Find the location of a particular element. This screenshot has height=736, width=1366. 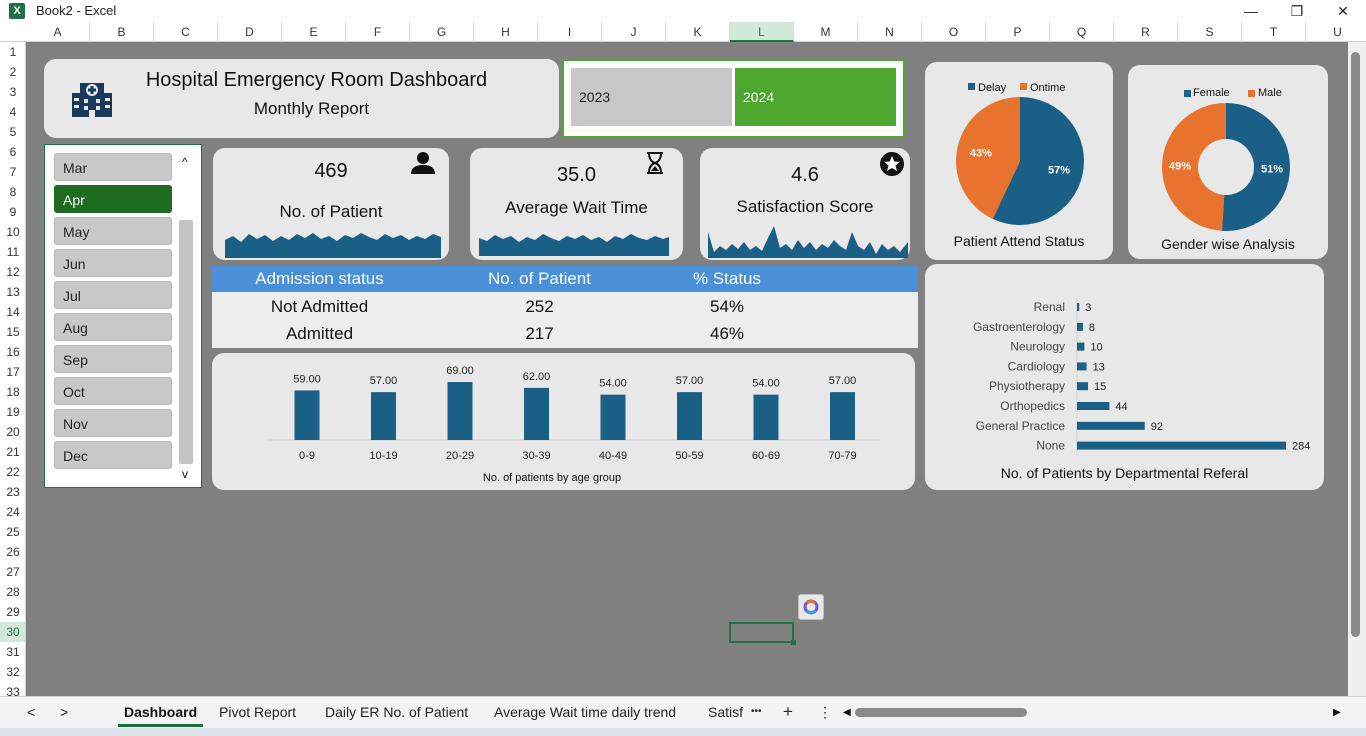

scroll-right-icon: ▶ is located at coordinates (1337, 712).